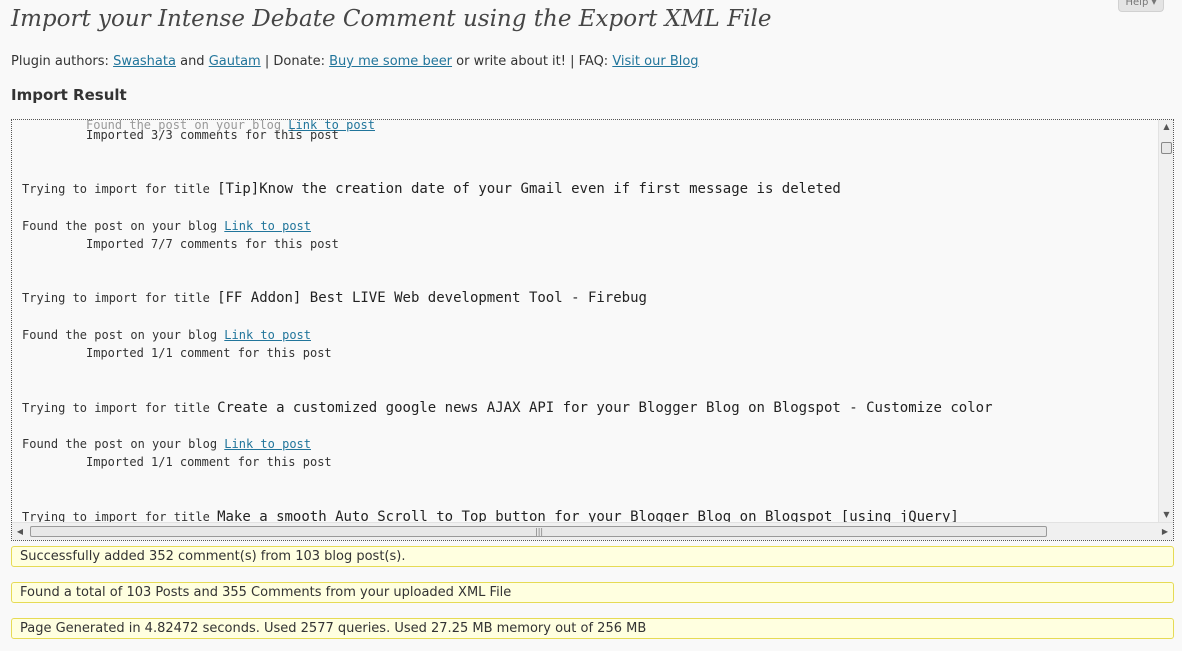 This screenshot has width=1182, height=651. I want to click on faq-link: Visit our Blog, so click(655, 61).